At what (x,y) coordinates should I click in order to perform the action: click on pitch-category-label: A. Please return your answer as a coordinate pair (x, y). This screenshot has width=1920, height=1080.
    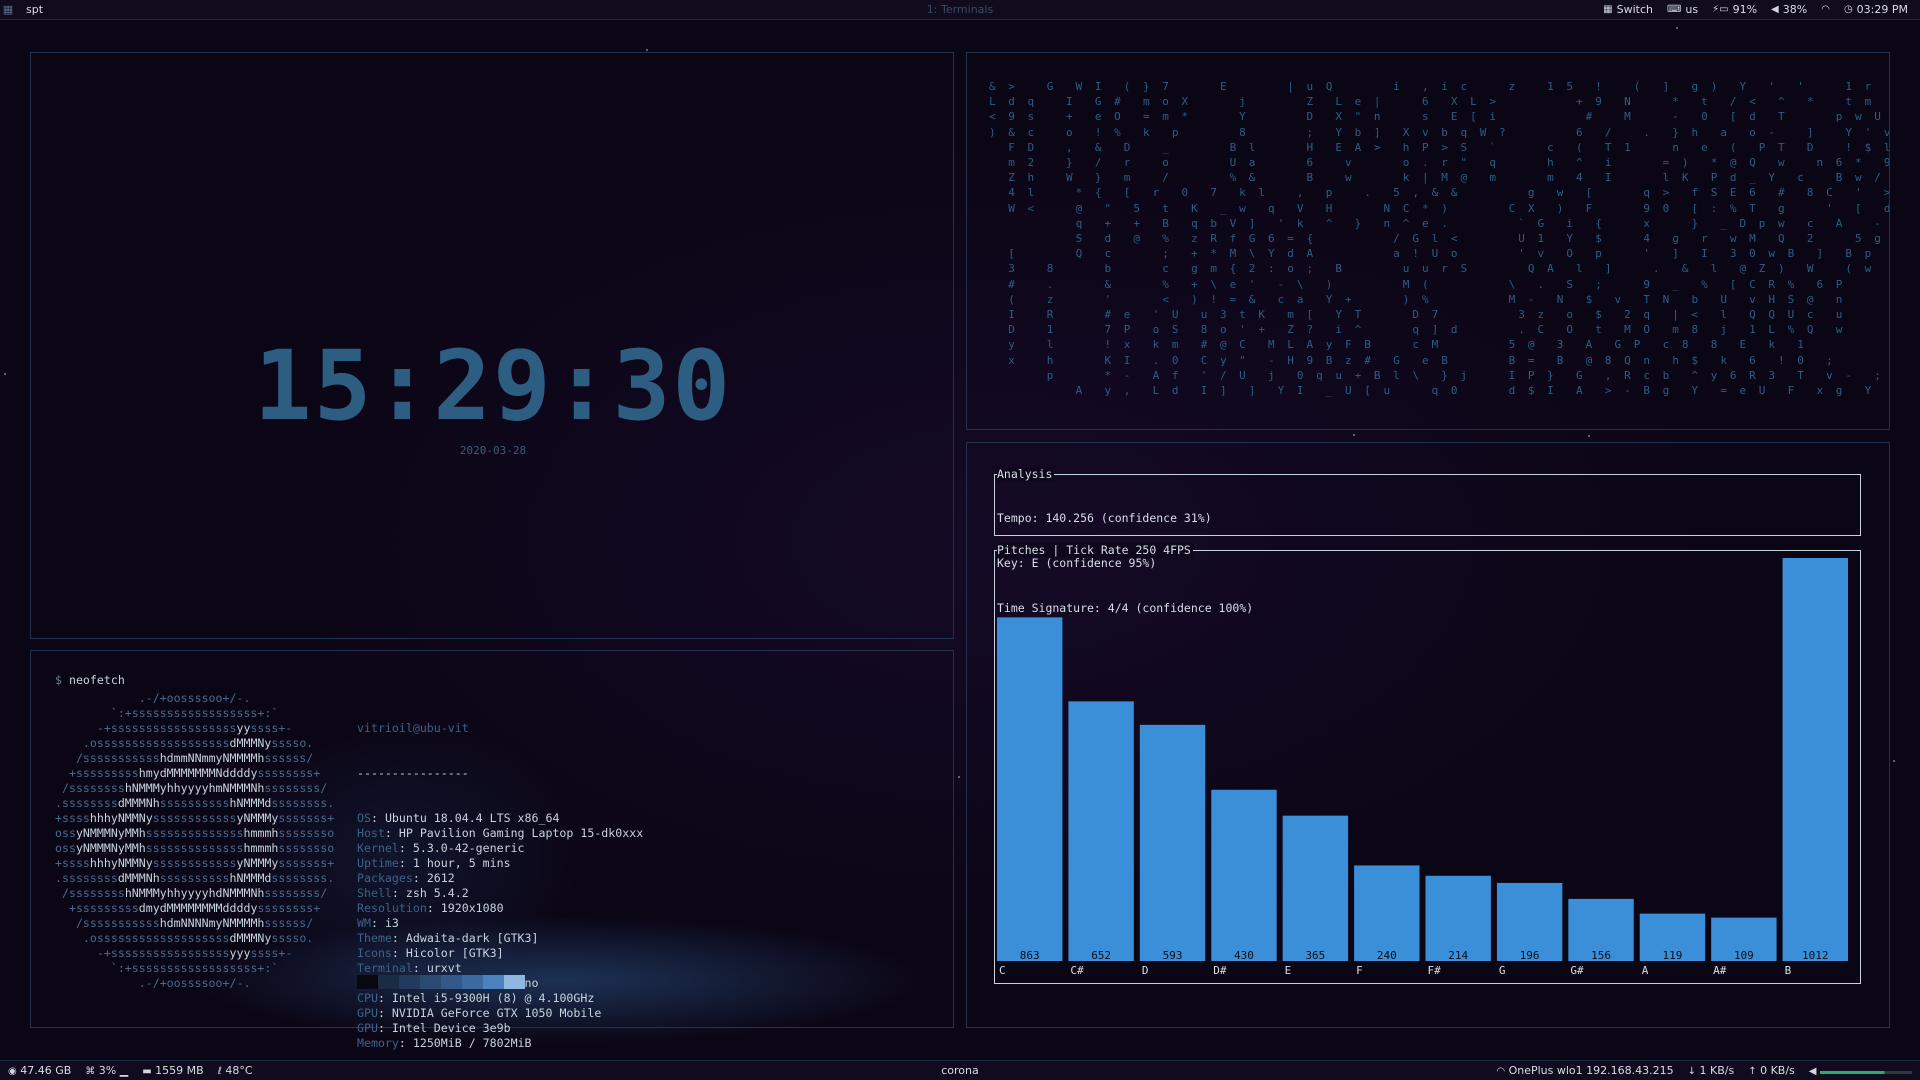
    Looking at the image, I should click on (1645, 970).